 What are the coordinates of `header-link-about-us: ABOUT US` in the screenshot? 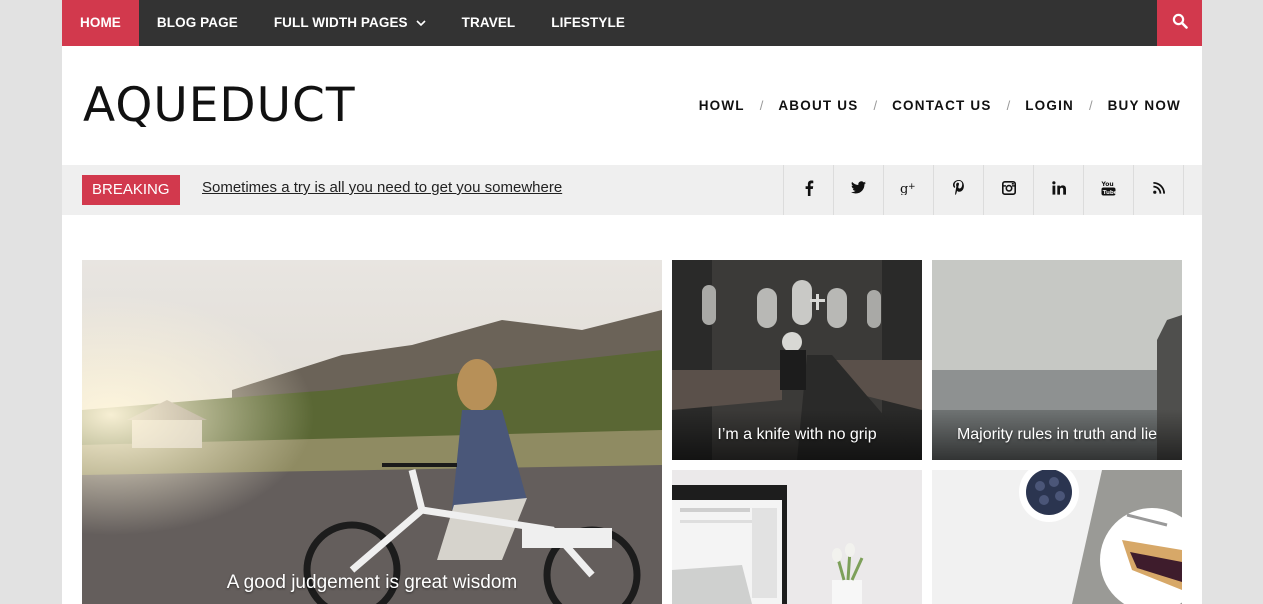 It's located at (818, 105).